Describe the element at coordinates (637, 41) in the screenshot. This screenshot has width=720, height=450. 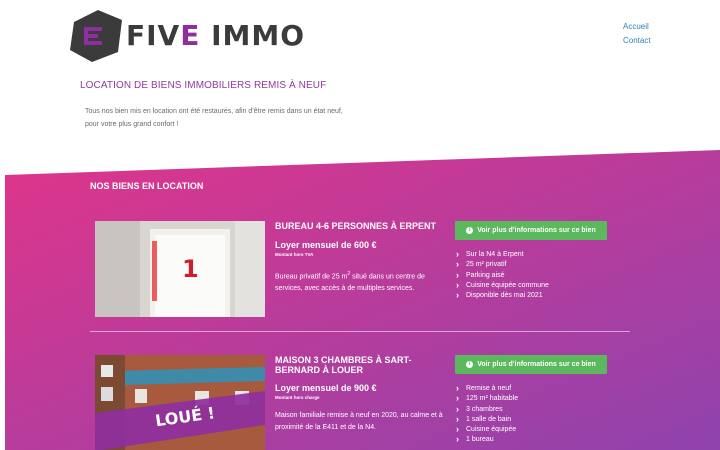
I see `nav-link-contact: Contact` at that location.